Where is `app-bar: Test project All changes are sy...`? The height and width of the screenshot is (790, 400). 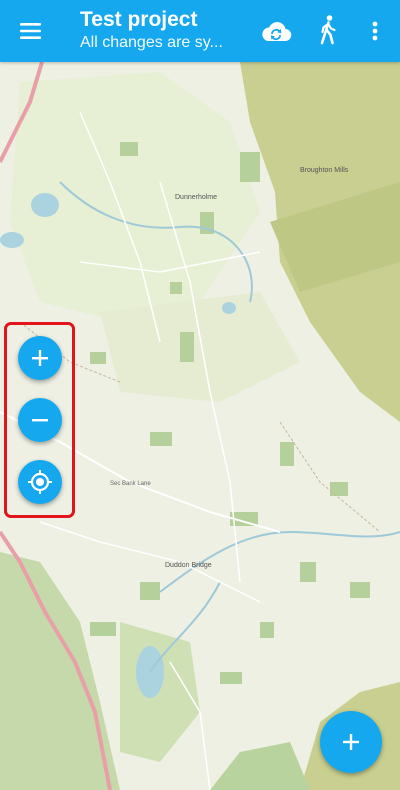 app-bar: Test project All changes are sy... is located at coordinates (200, 31).